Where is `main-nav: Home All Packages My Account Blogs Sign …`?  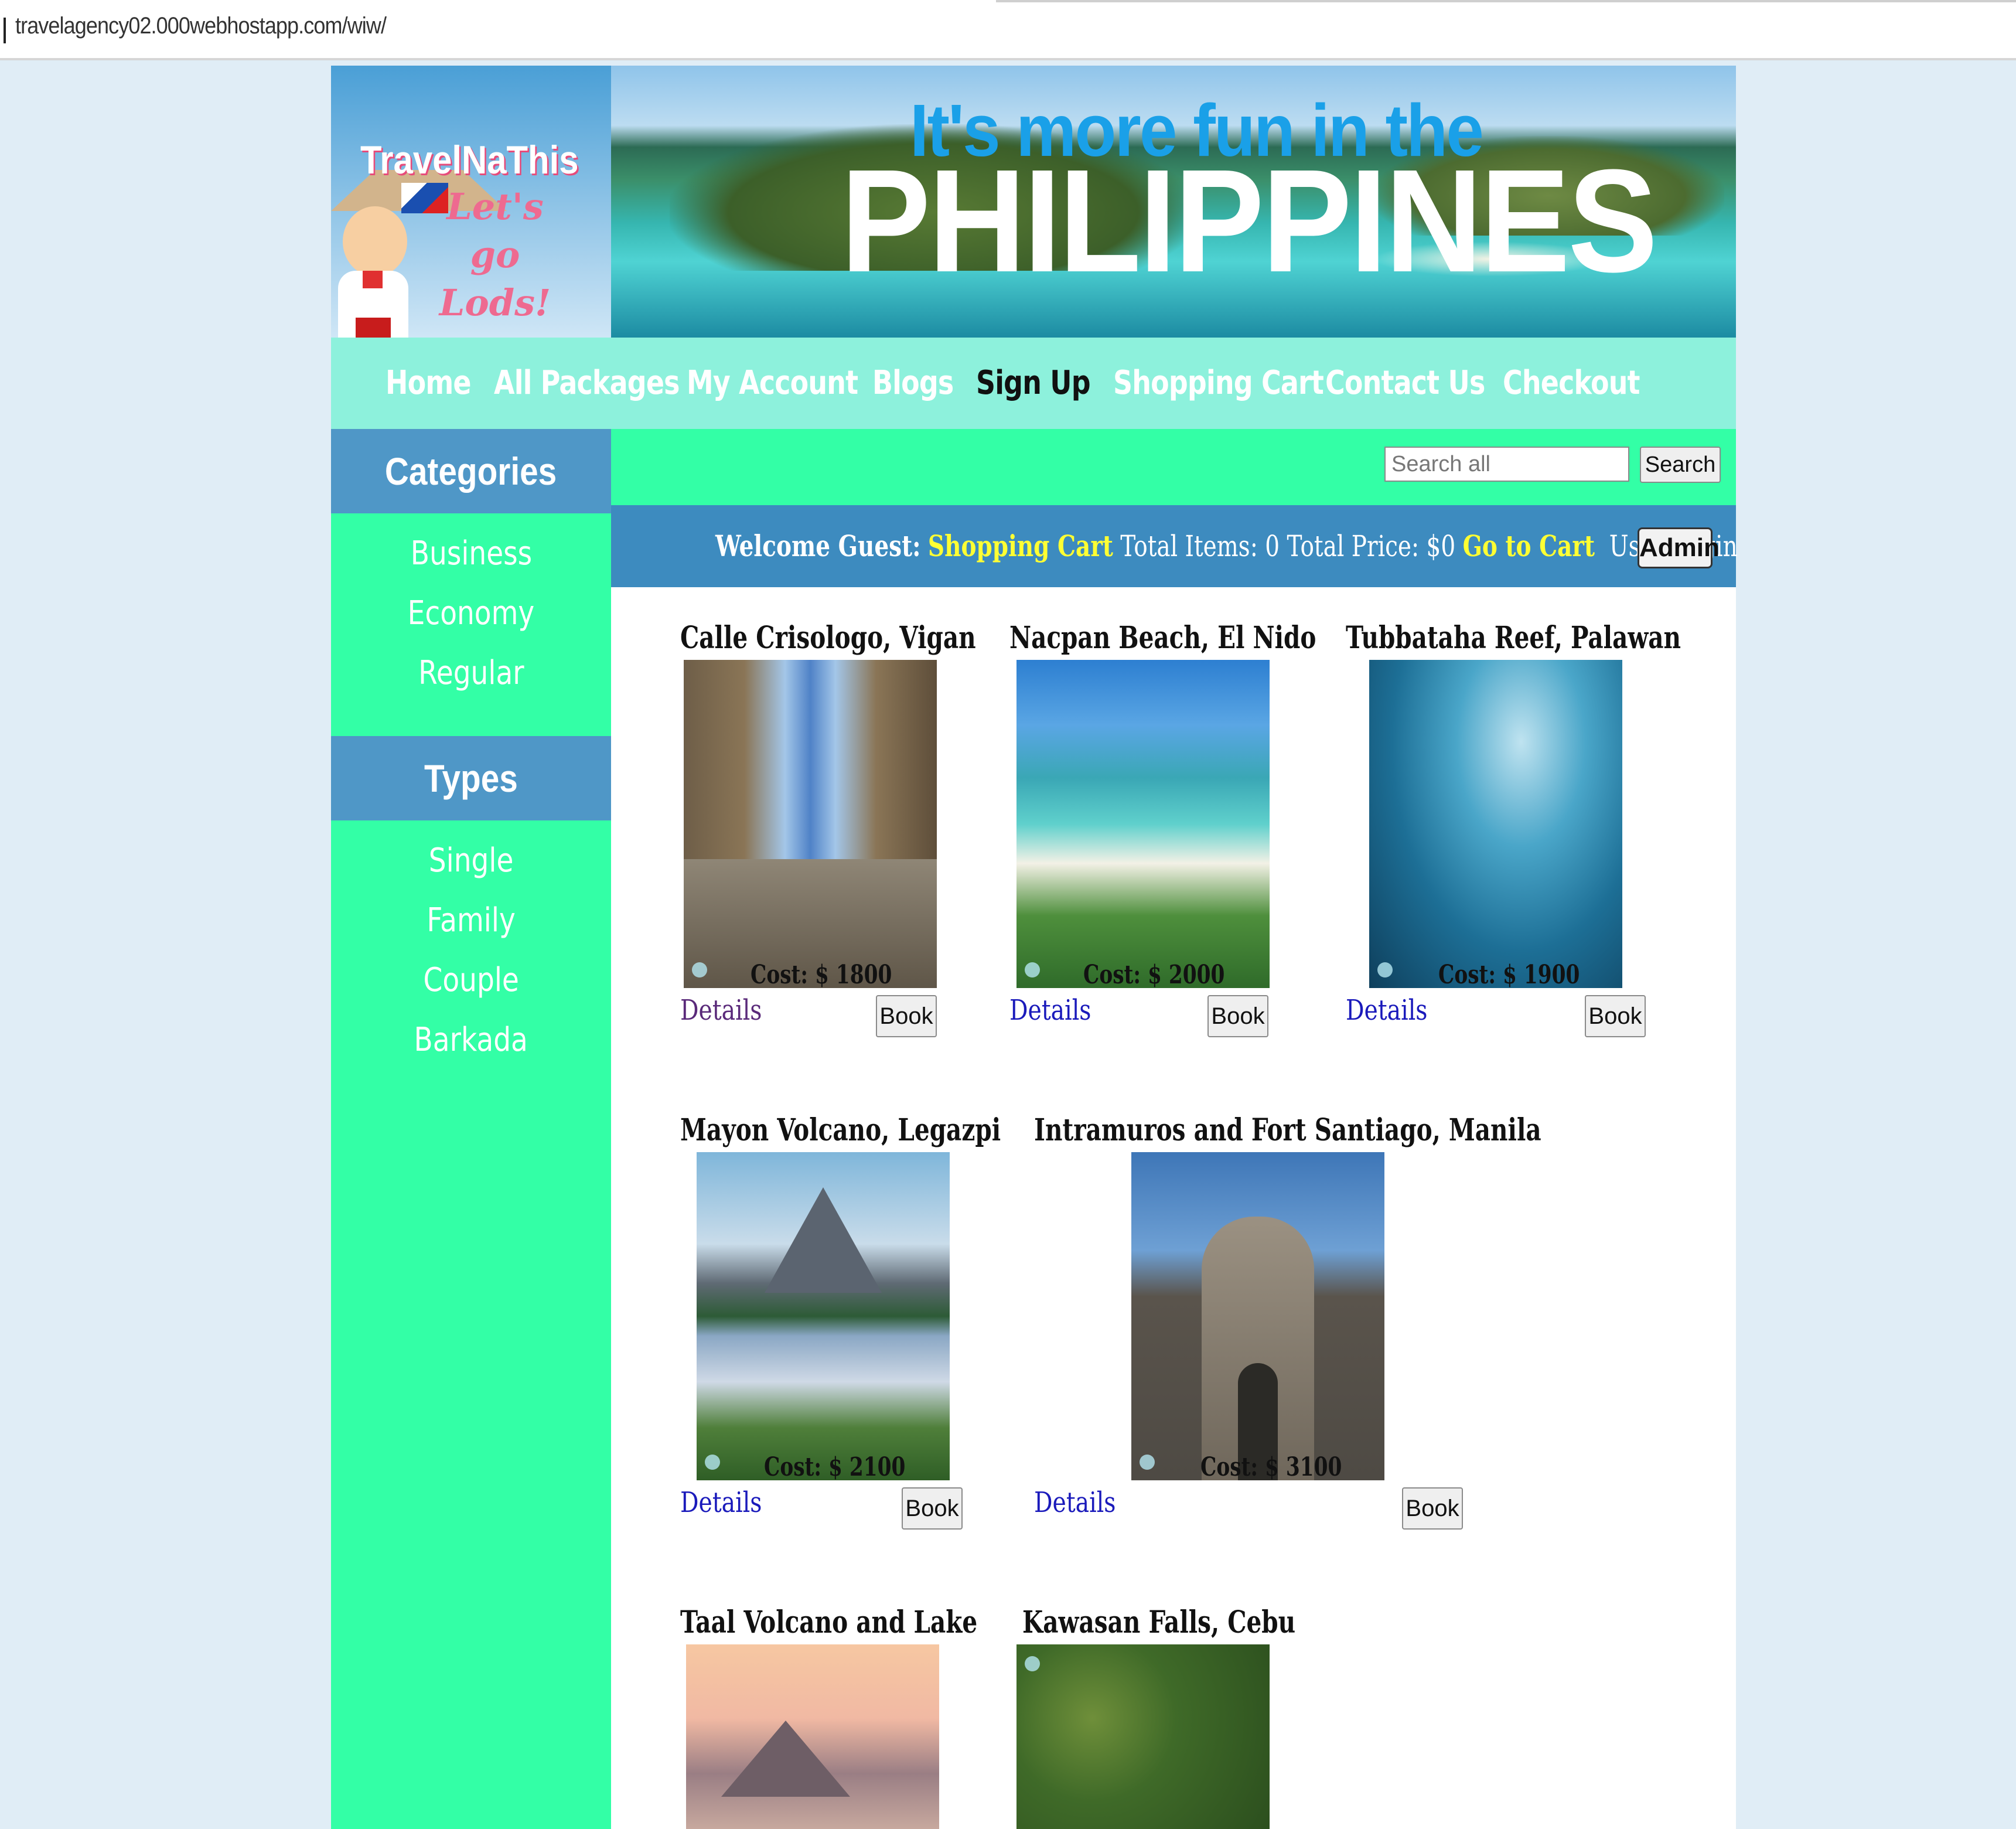
main-nav: Home All Packages My Account Blogs Sign … is located at coordinates (1033, 383).